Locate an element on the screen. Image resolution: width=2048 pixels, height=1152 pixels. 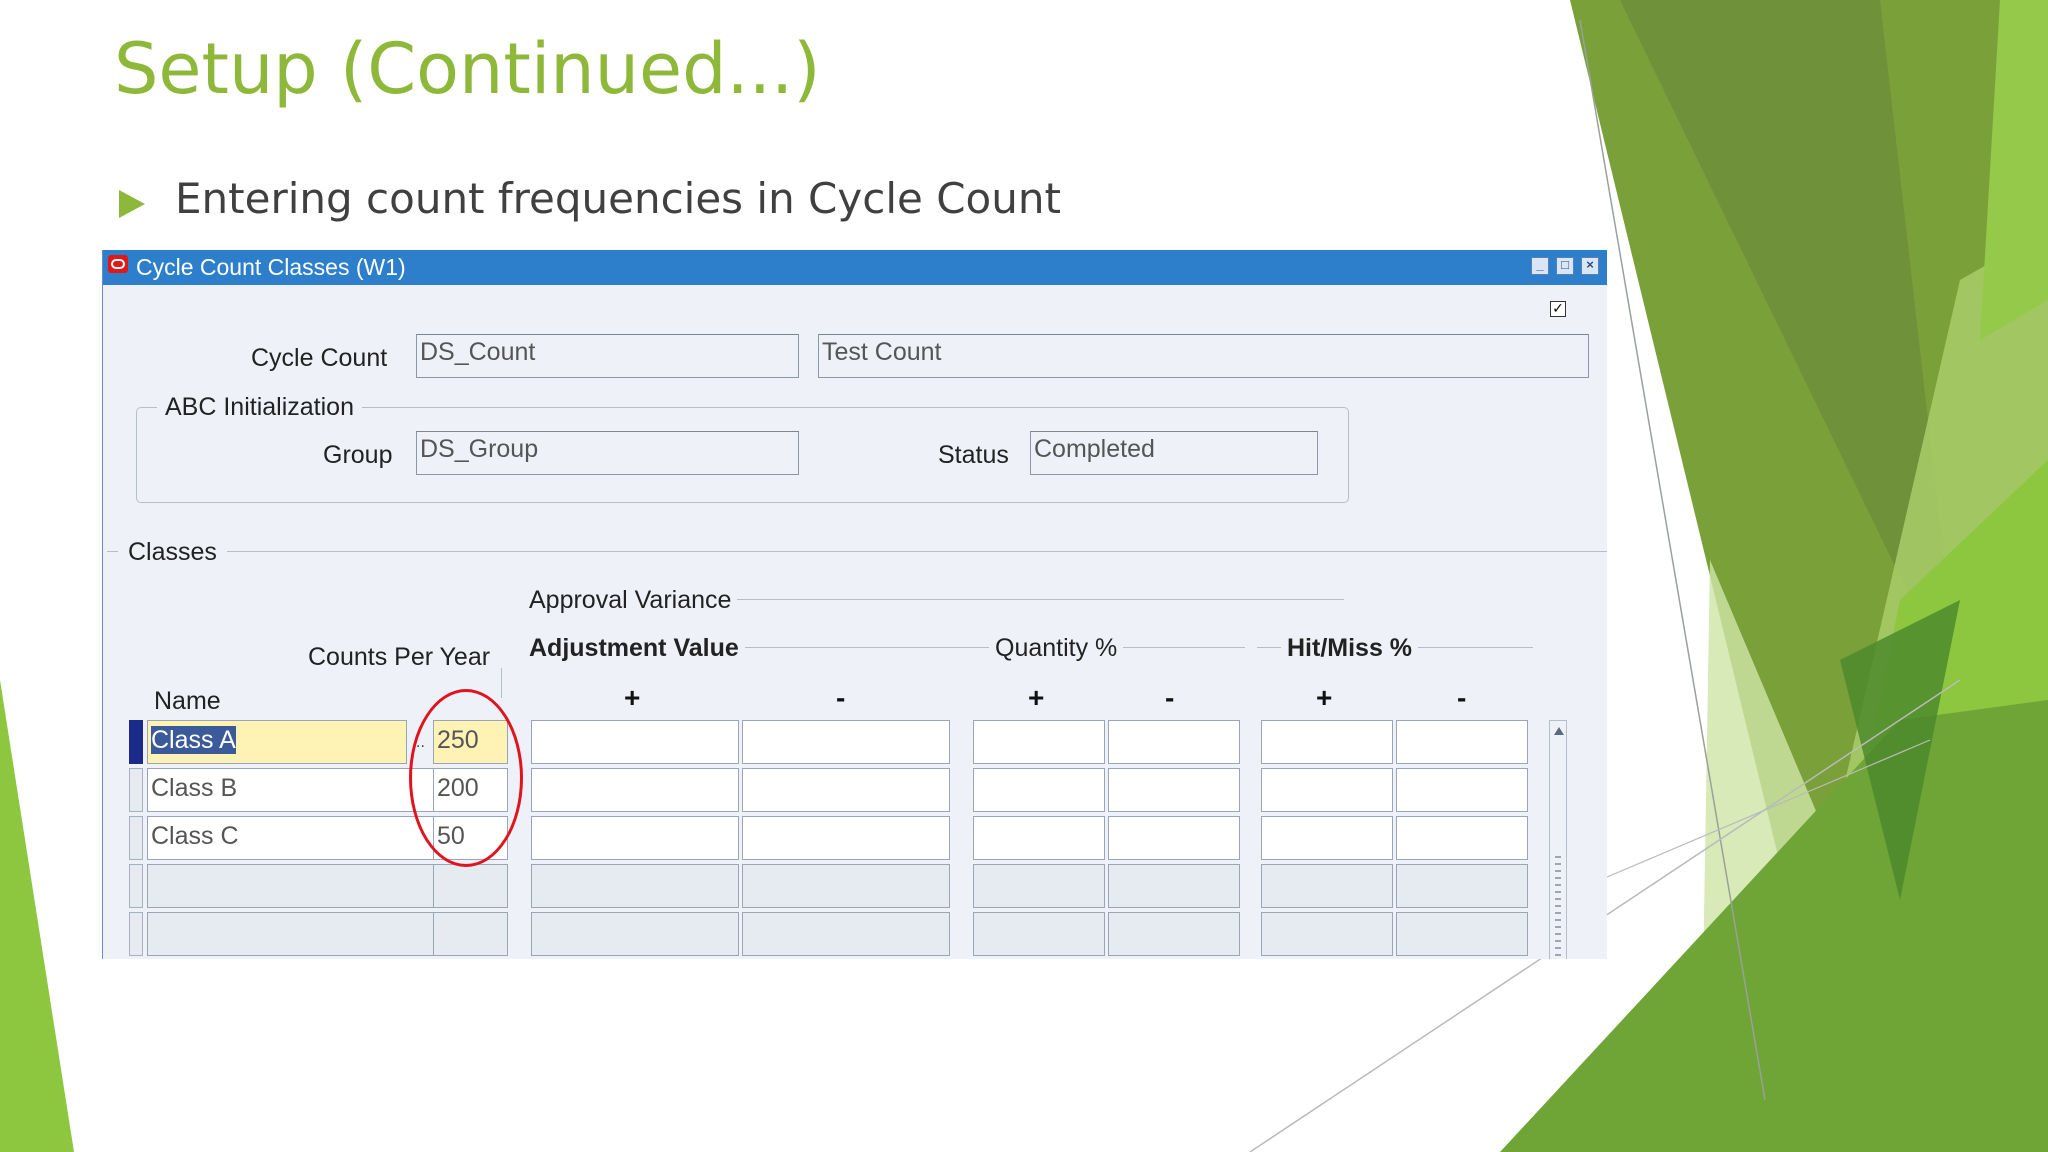
adjustment-plus-header: + is located at coordinates (632, 697).